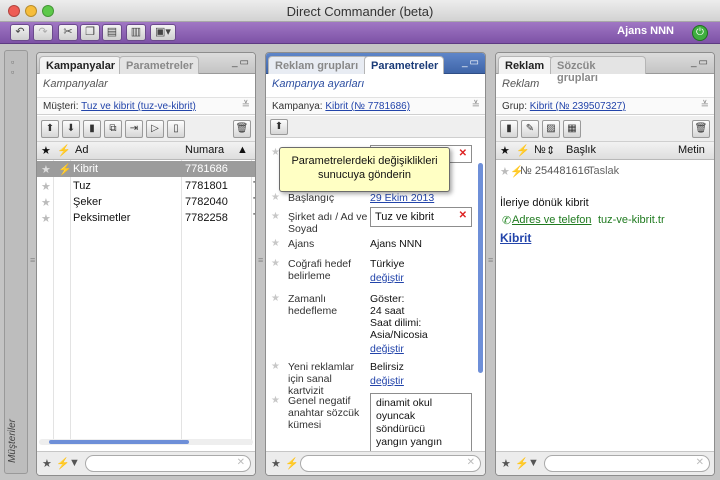  Describe the element at coordinates (12, 67) in the screenshot. I see `sidebar-pin-icon: ▫ ▫` at that location.